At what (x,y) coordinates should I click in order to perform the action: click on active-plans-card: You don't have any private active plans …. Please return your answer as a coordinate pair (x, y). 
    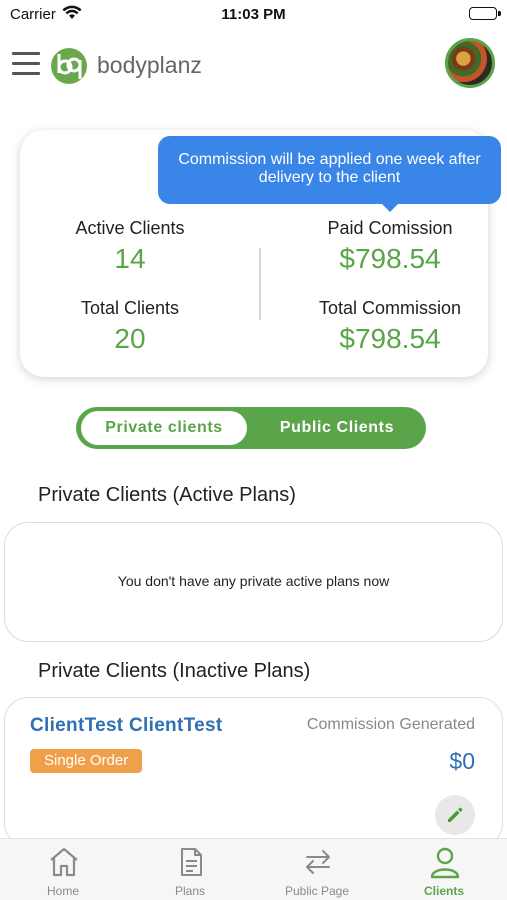
    Looking at the image, I should click on (253, 582).